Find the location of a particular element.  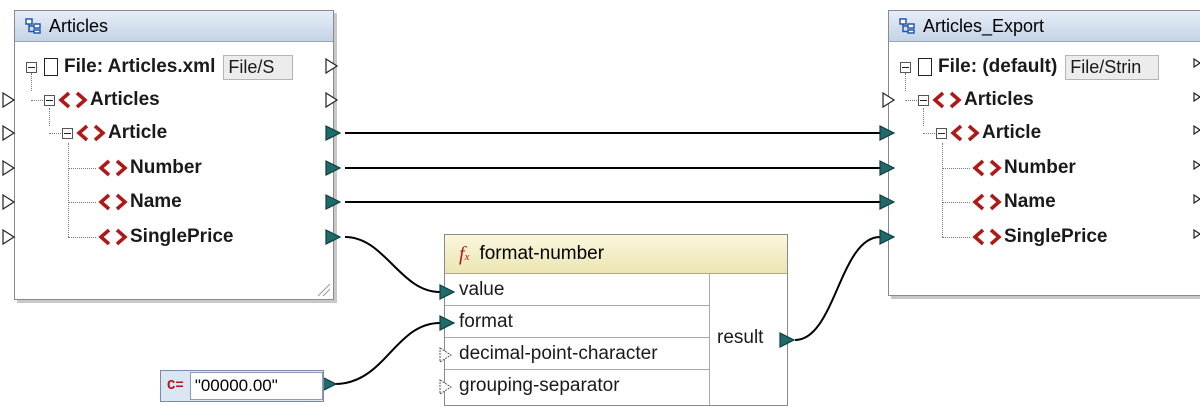

constant-component: C= "00000.00" is located at coordinates (242, 386).